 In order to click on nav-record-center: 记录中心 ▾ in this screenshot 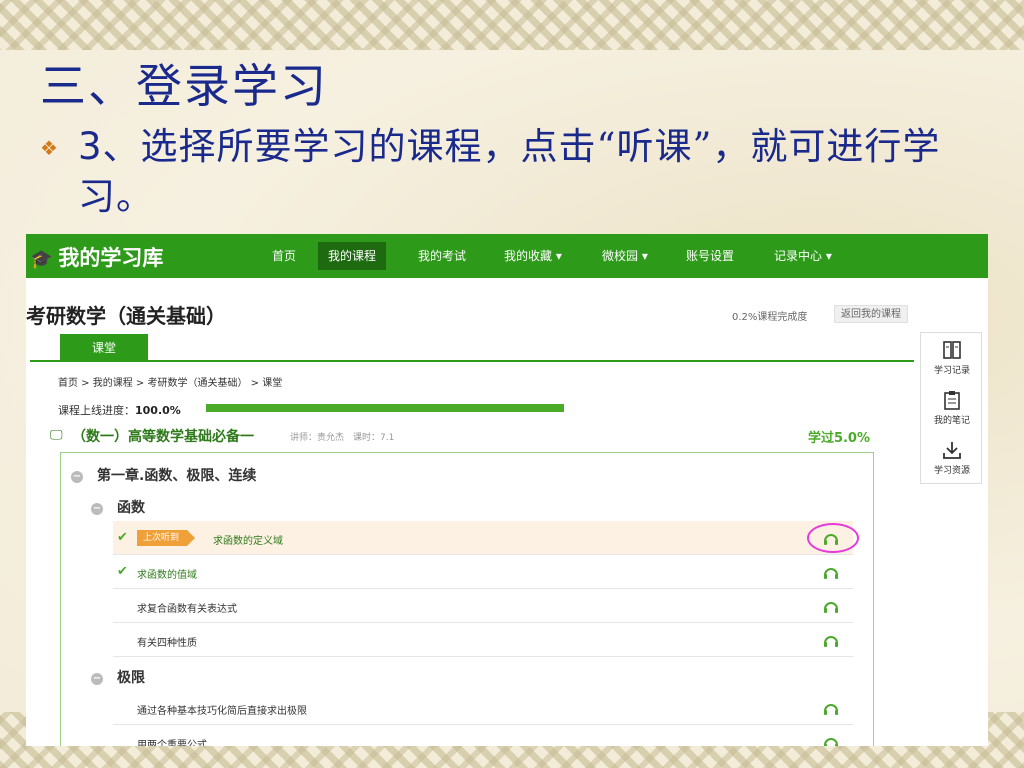, I will do `click(803, 256)`.